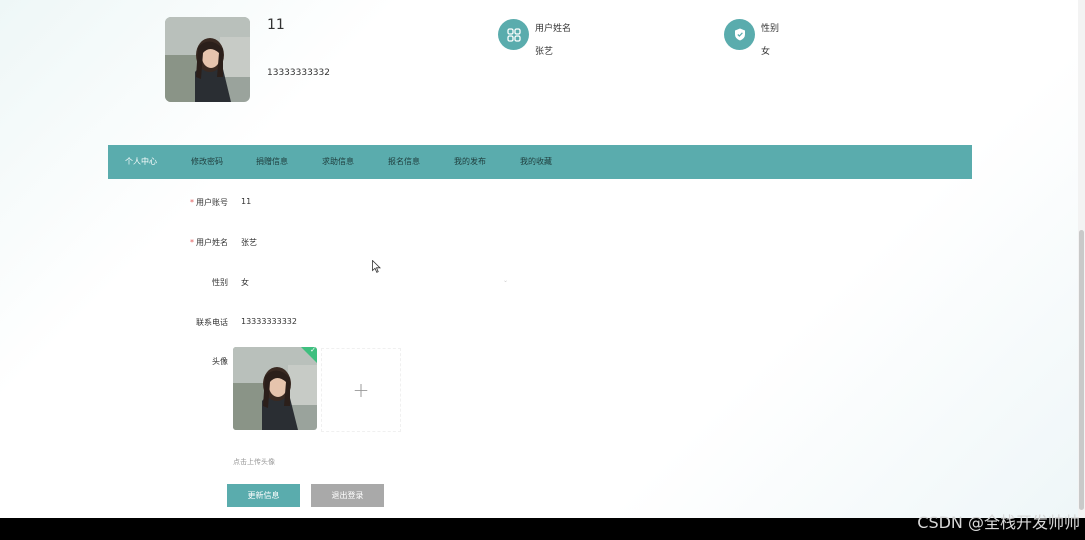  What do you see at coordinates (209, 202) in the screenshot?
I see `account-label: * 用户账号` at bounding box center [209, 202].